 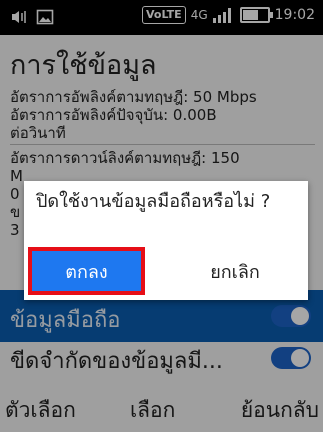 What do you see at coordinates (153, 201) in the screenshot?
I see `dialog-message: ปิดใช้งานข้อมูลมือถือหรือไม่ ?` at bounding box center [153, 201].